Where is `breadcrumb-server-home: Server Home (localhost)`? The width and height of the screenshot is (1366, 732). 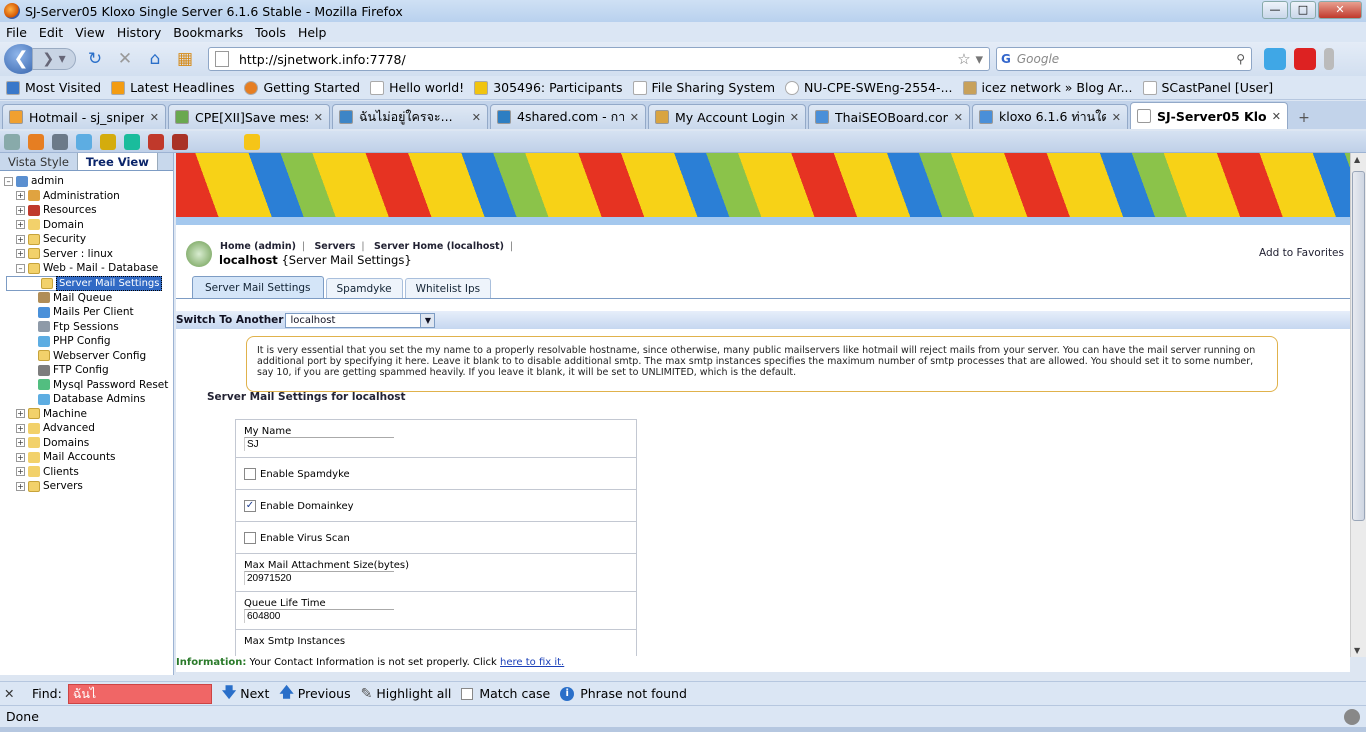
breadcrumb-server-home: Server Home (localhost) is located at coordinates (439, 246).